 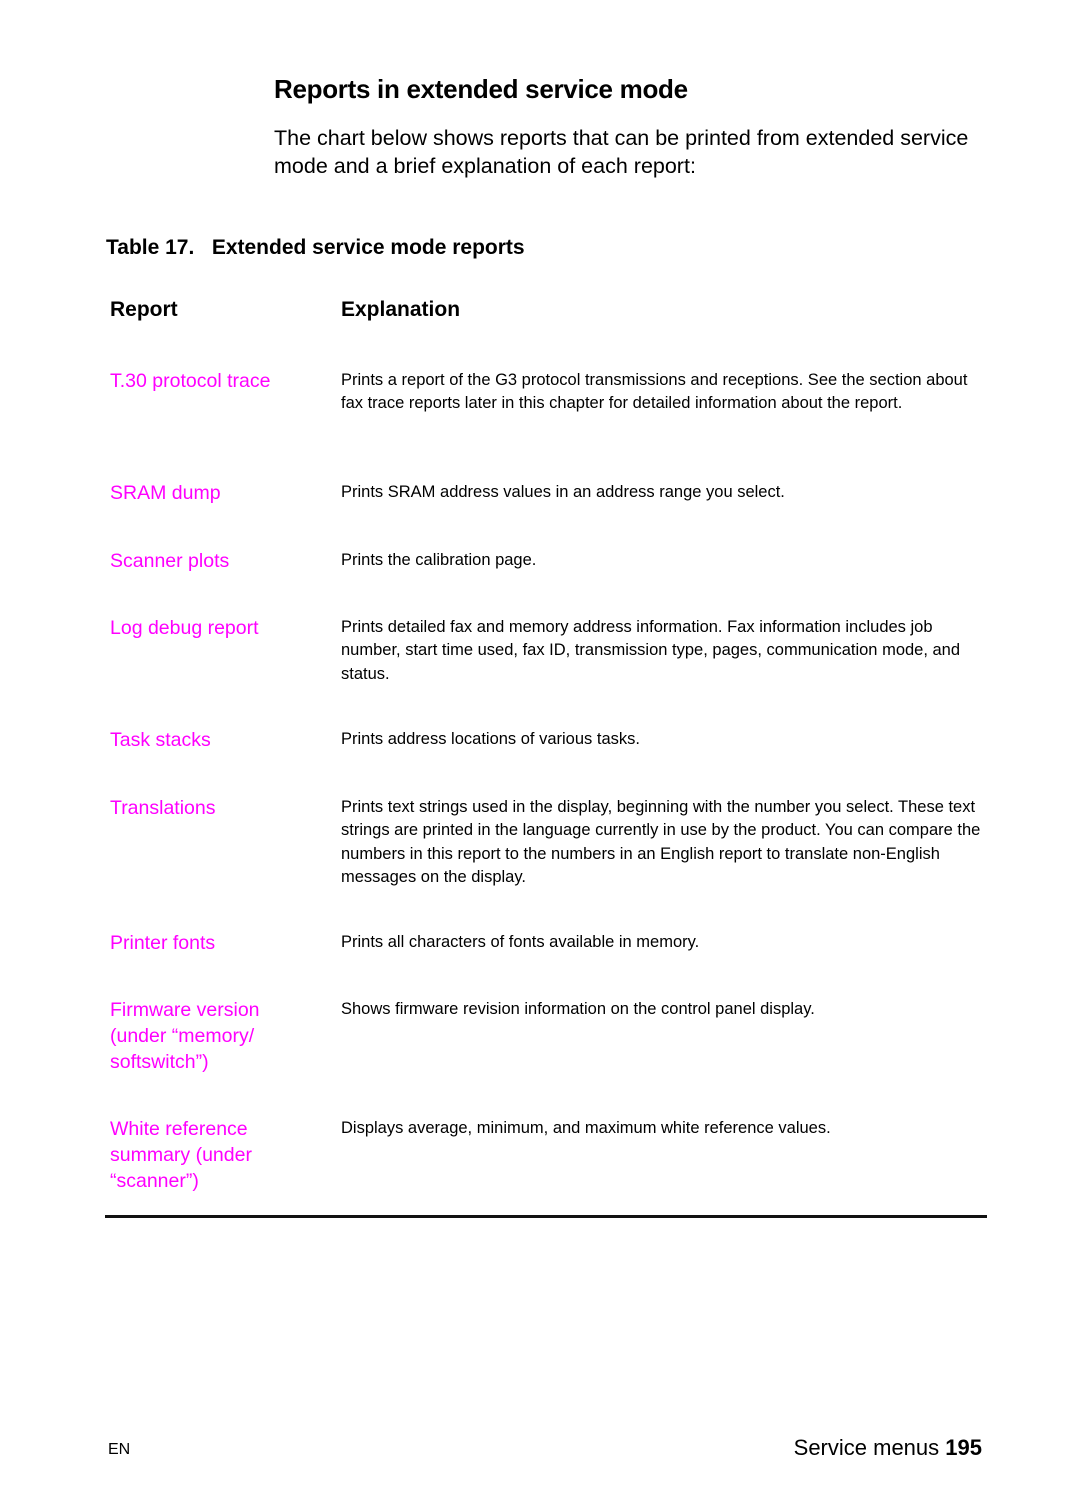 What do you see at coordinates (119, 1449) in the screenshot?
I see `footer-language: EN` at bounding box center [119, 1449].